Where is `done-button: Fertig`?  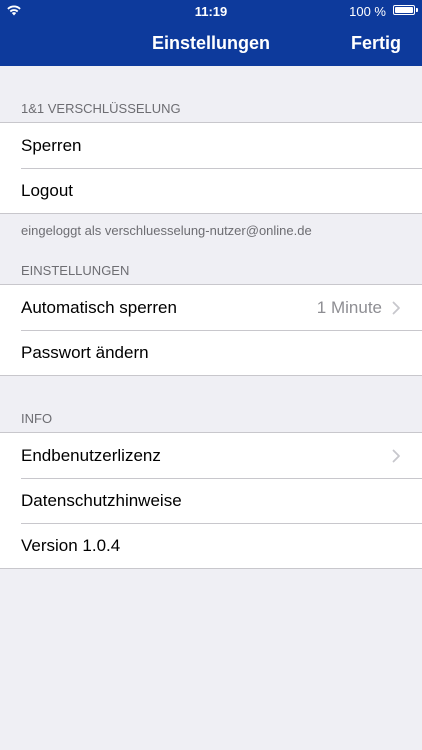 done-button: Fertig is located at coordinates (376, 43).